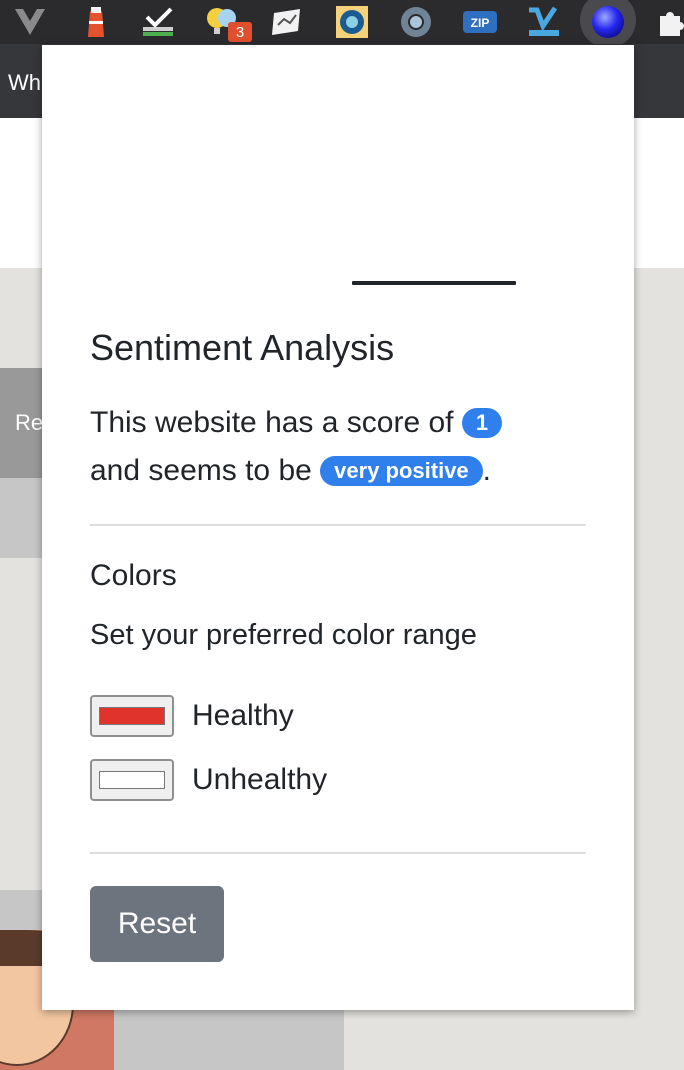  Describe the element at coordinates (22, 518) in the screenshot. I see `page-grey-block` at that location.